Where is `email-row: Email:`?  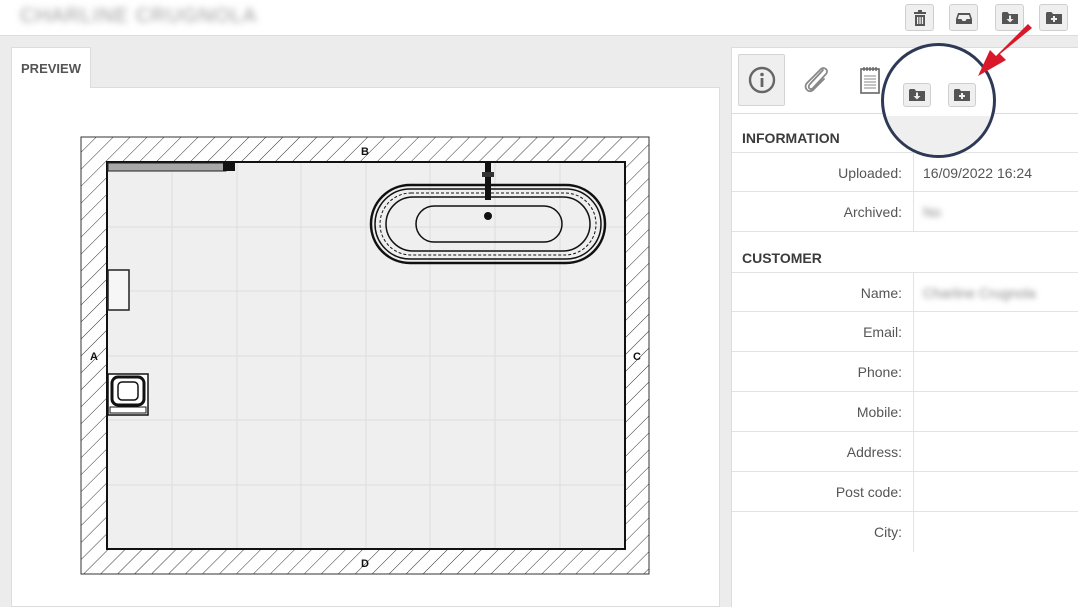
email-row: Email: is located at coordinates (905, 332).